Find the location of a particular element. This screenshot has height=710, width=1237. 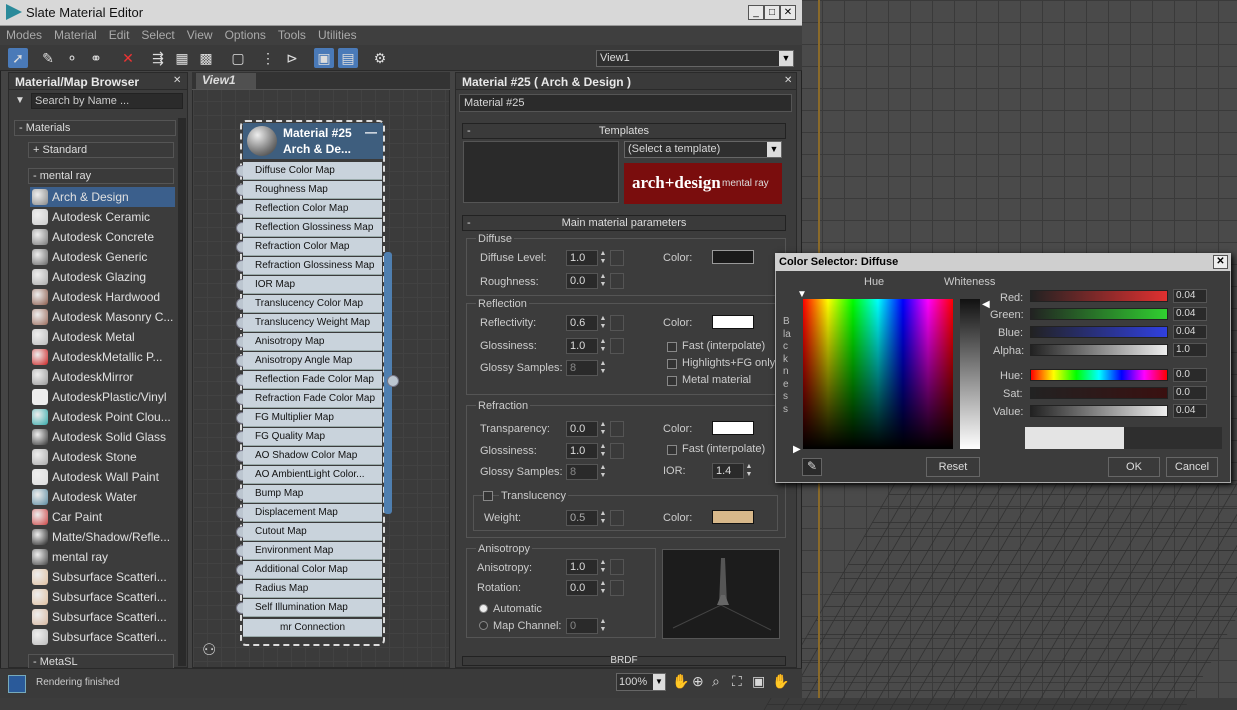

refr-samples-spinner: 8 is located at coordinates (582, 472).